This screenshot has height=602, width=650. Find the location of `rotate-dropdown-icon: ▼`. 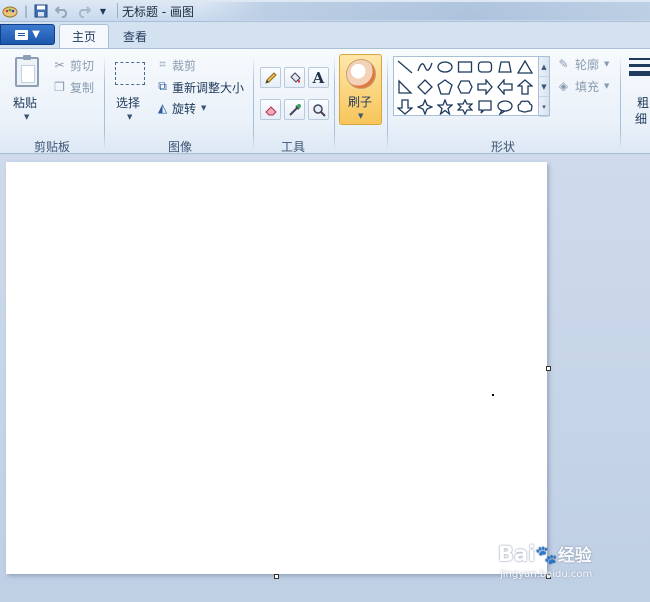

rotate-dropdown-icon: ▼ is located at coordinates (203, 108).